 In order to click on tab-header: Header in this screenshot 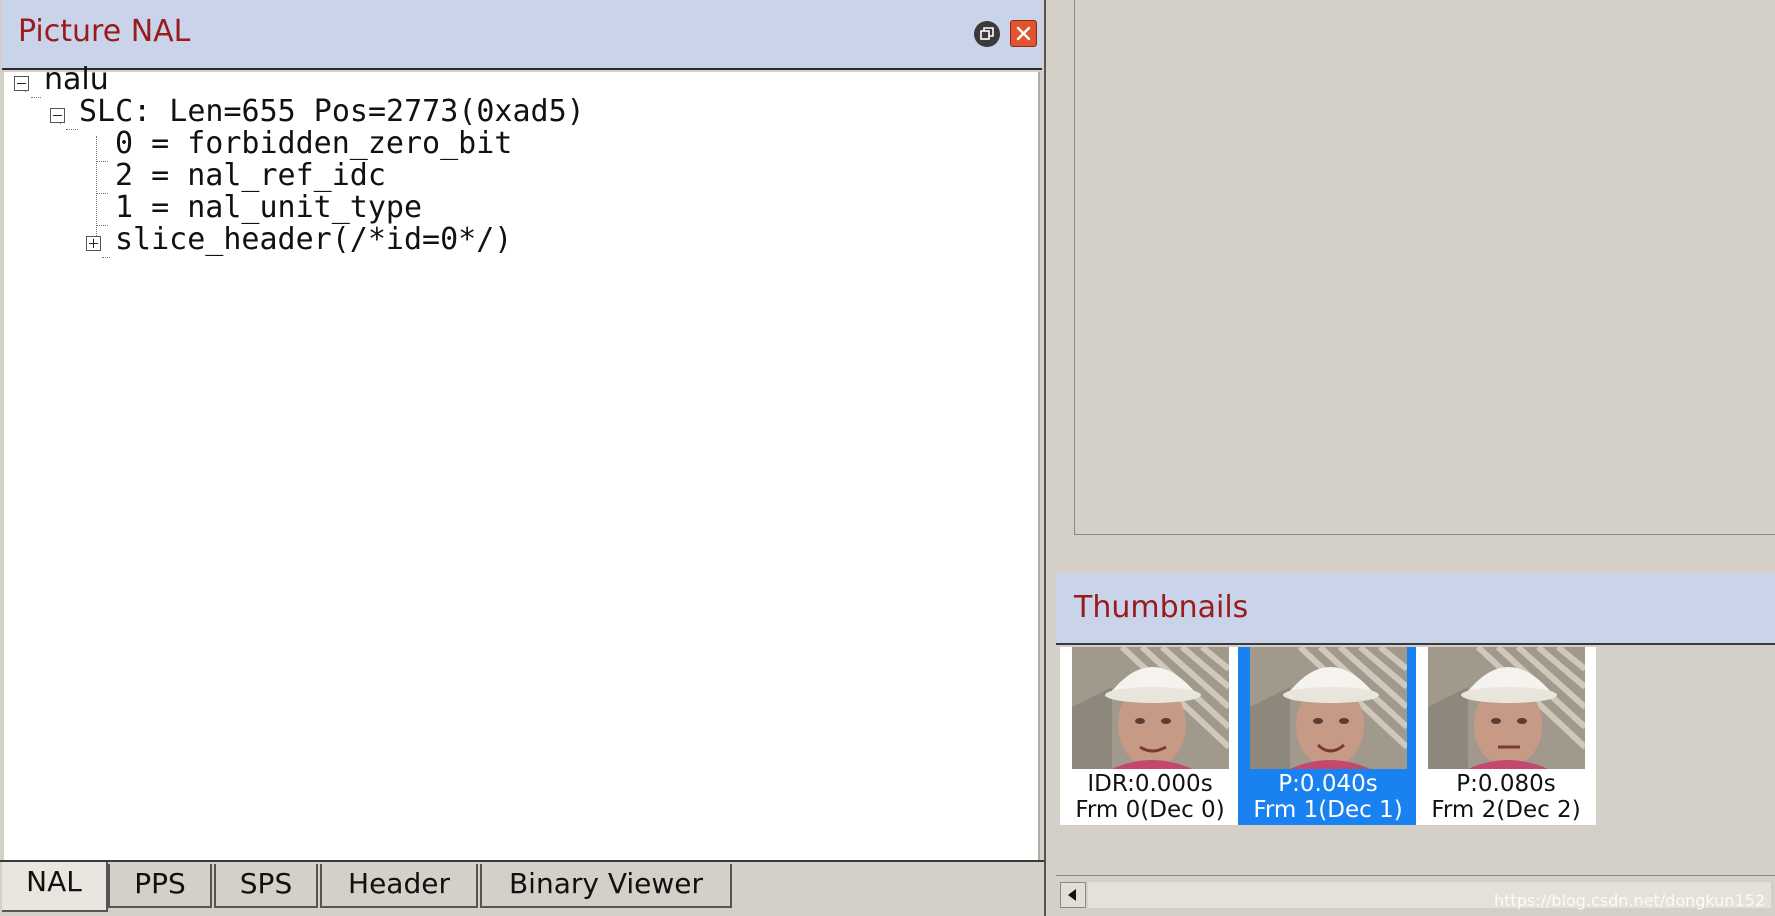, I will do `click(399, 886)`.